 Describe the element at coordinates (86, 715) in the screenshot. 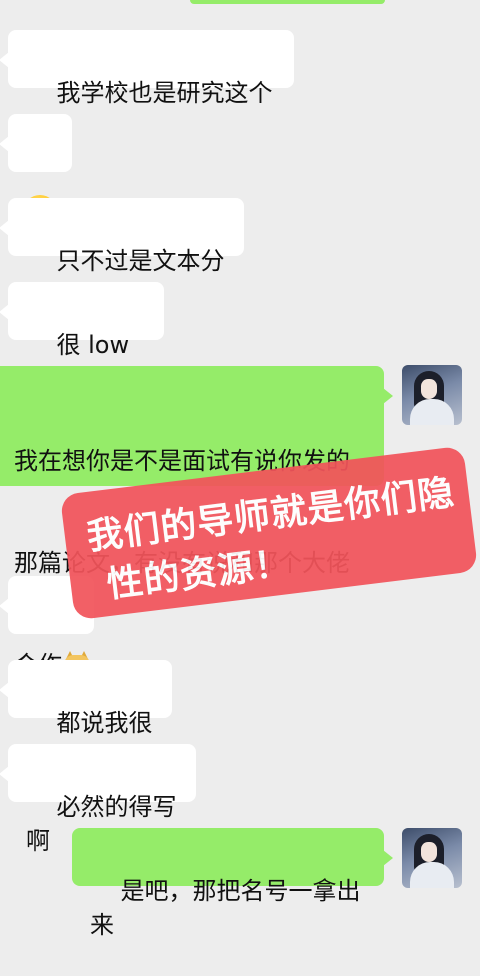

I see `message-bubble-incoming: 都说我很猛` at that location.